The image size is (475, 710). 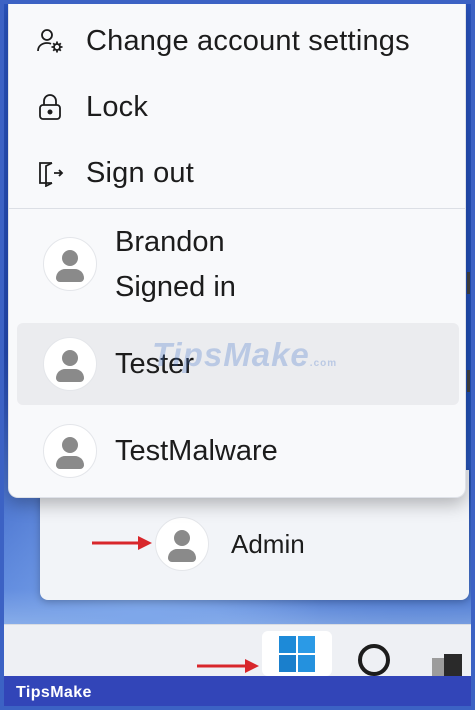 What do you see at coordinates (237, 208) in the screenshot?
I see `menu-divider` at bounding box center [237, 208].